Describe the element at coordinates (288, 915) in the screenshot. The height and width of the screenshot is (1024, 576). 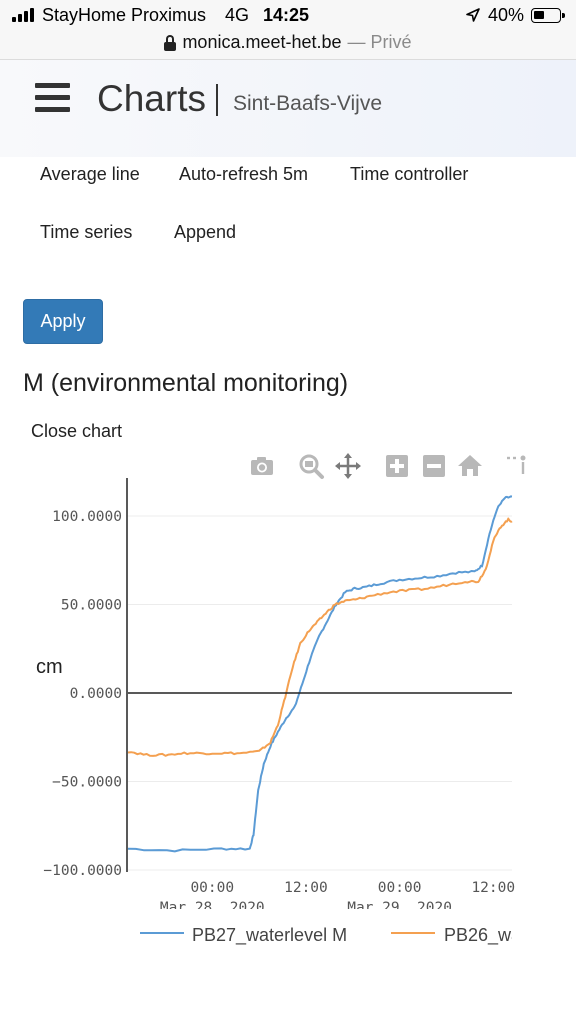
I see `date-label-mask` at that location.